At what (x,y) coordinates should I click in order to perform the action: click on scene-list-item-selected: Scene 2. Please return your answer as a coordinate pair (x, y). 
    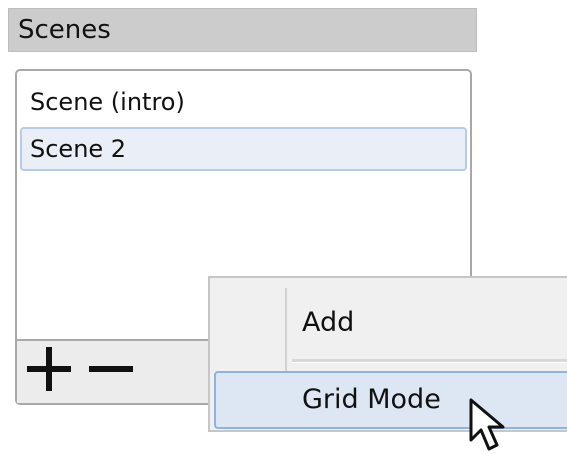
    Looking at the image, I should click on (243, 149).